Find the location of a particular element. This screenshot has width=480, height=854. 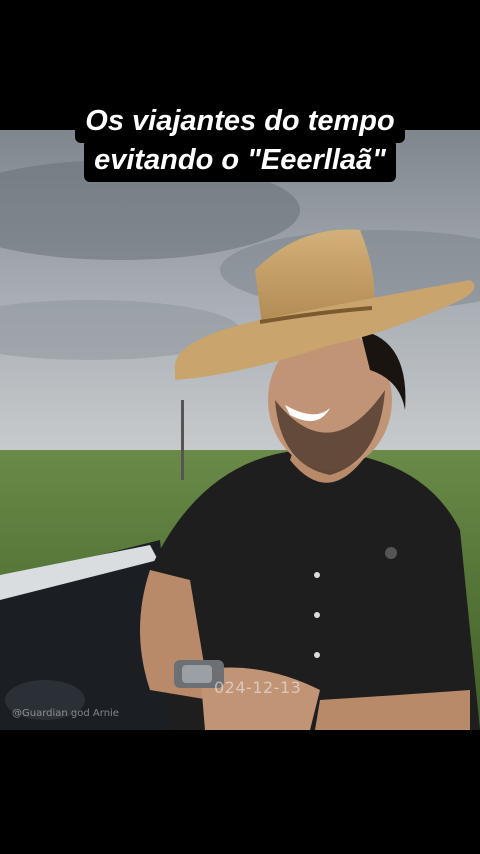

caption-line-1: Os viajantes do tempo is located at coordinates (240, 121).